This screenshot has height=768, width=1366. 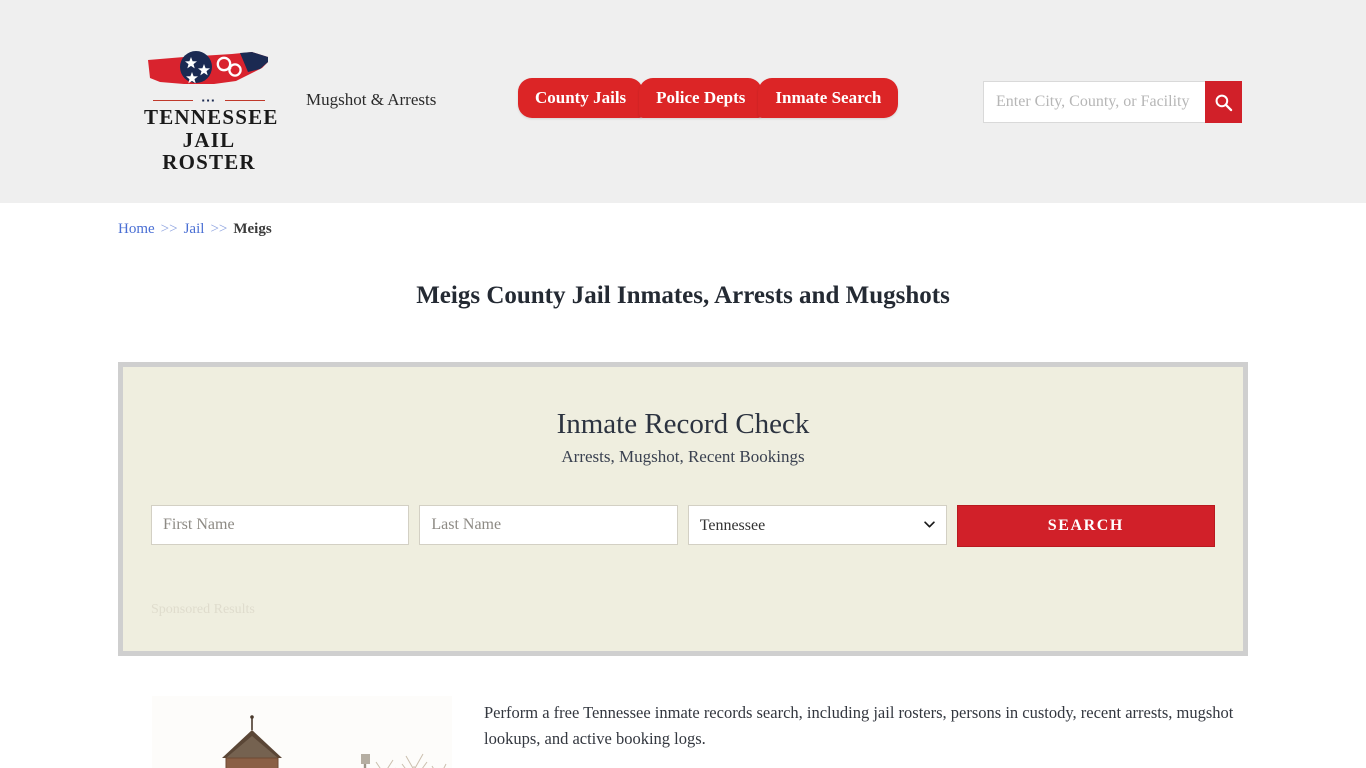 I want to click on state-select-wrapper: Tennessee, so click(x=817, y=526).